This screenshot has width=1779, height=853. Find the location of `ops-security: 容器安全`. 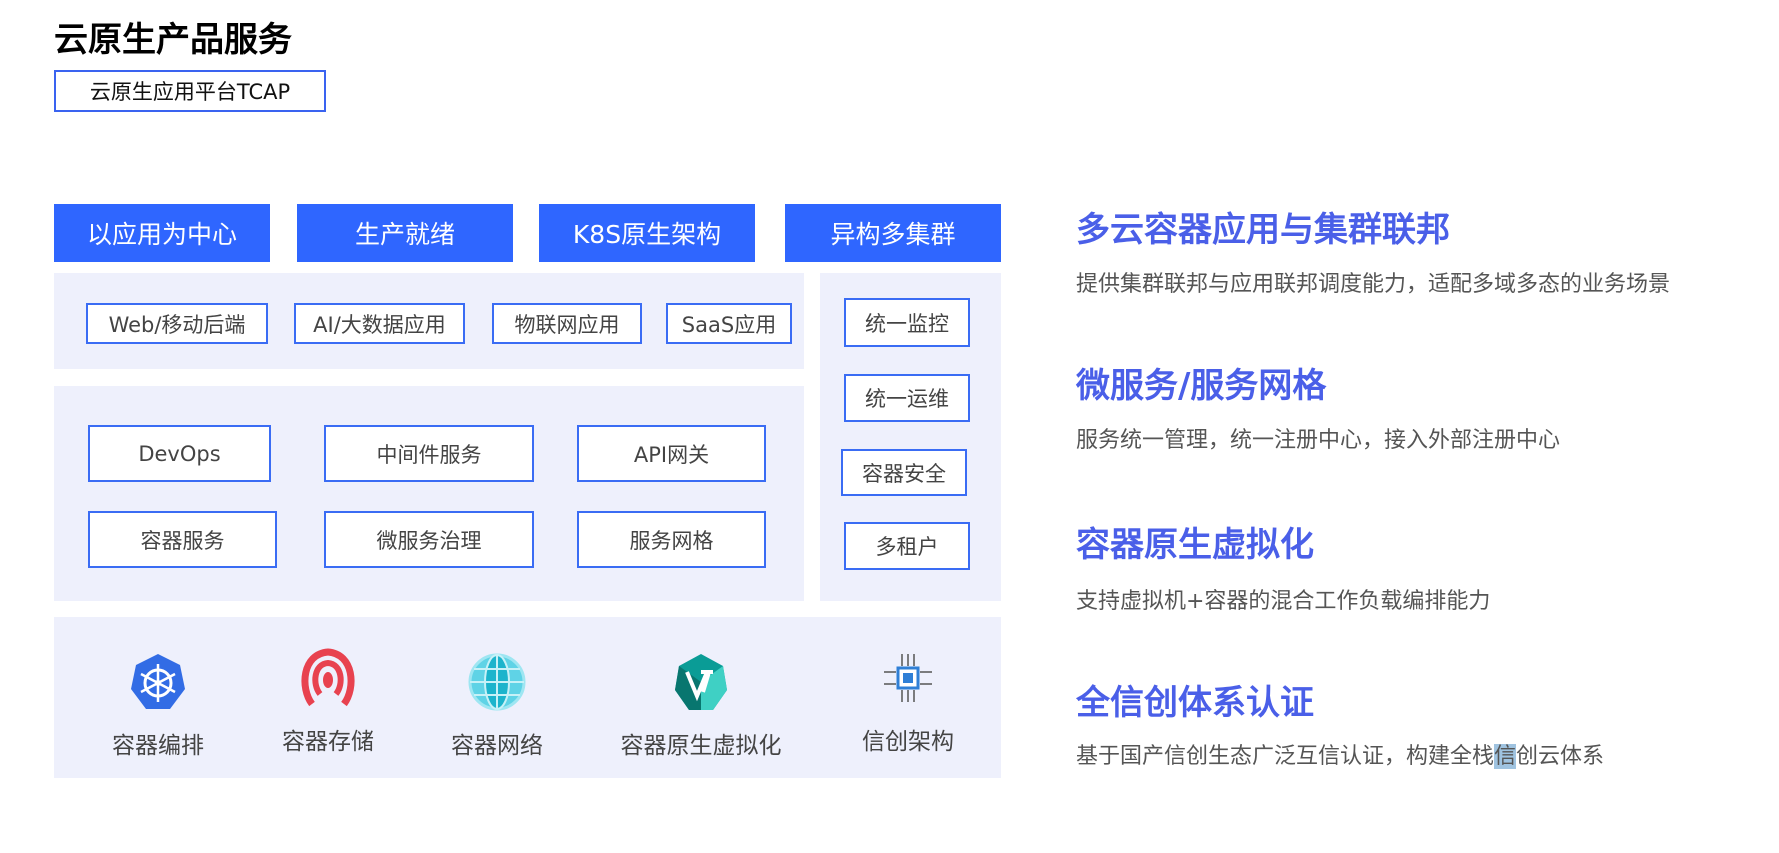

ops-security: 容器安全 is located at coordinates (904, 472).